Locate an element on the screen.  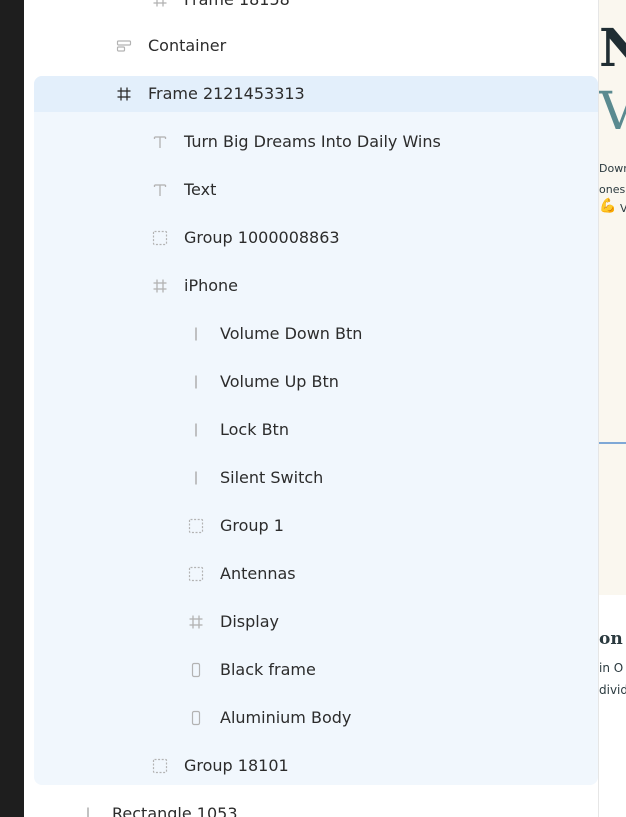
layer-label: Lock Btn is located at coordinates (254, 429).